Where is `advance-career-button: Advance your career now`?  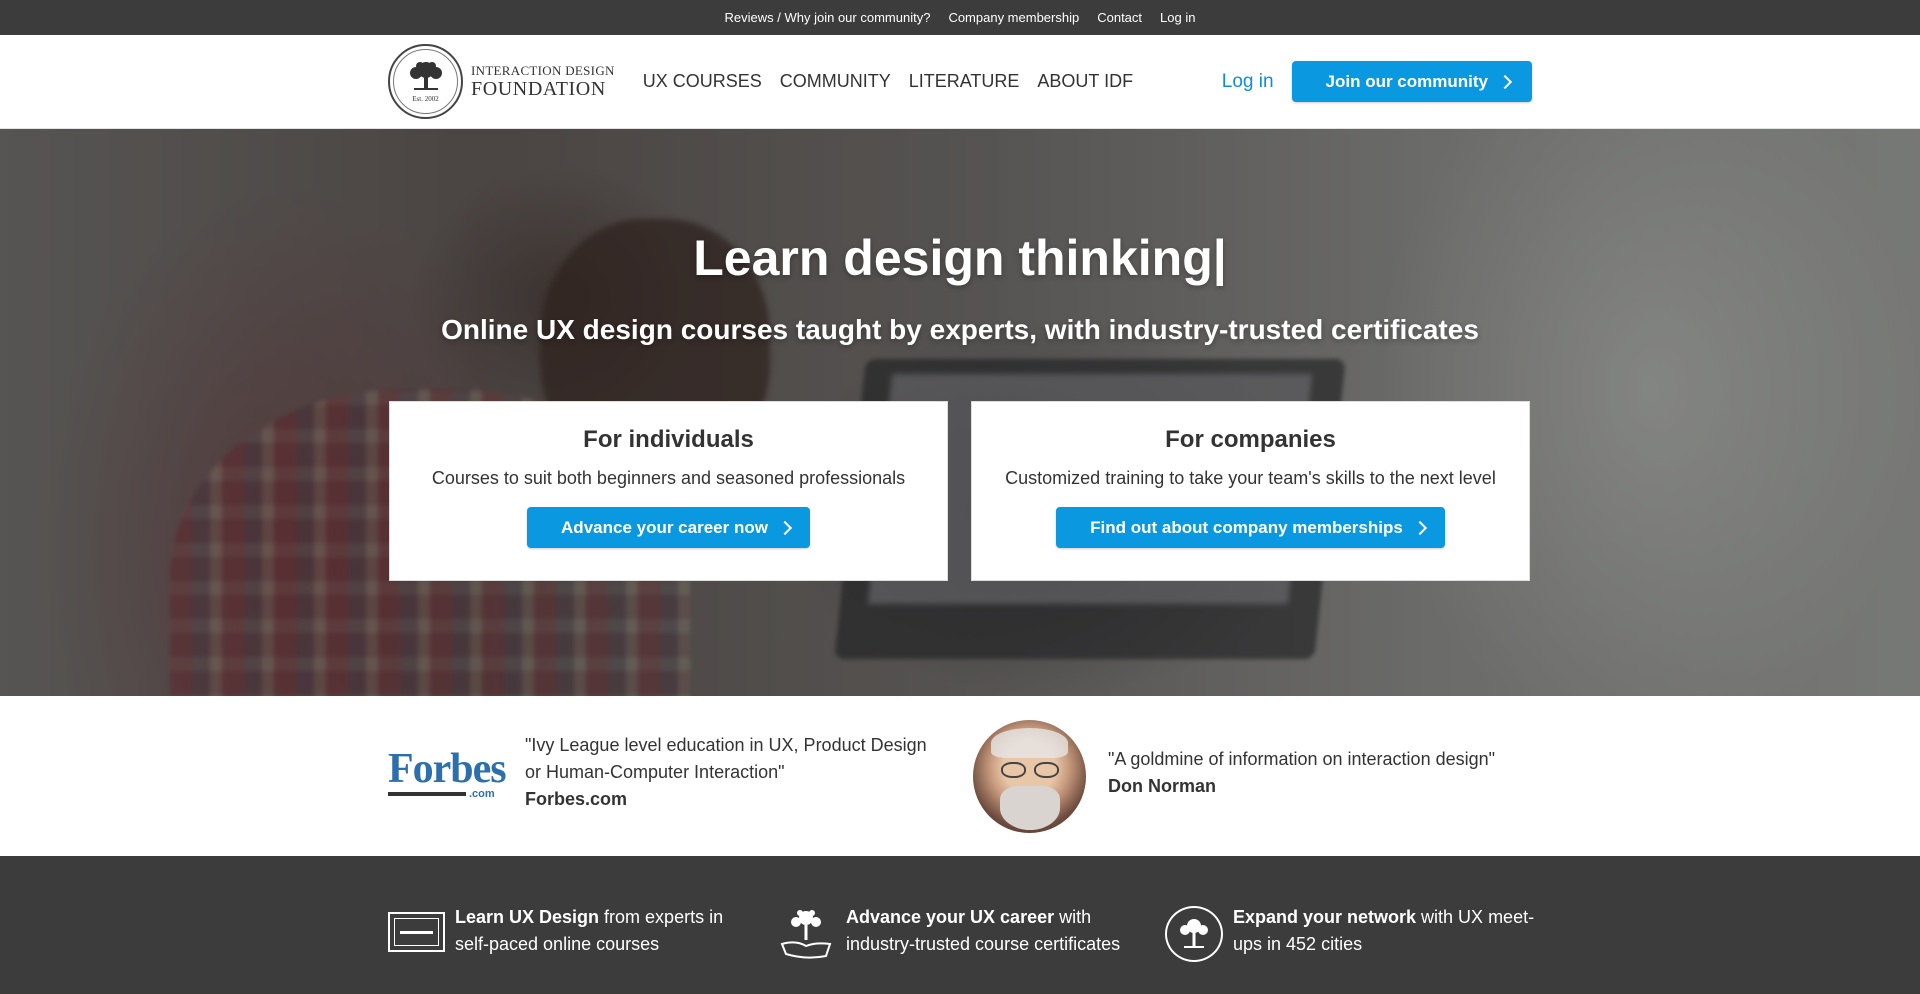 advance-career-button: Advance your career now is located at coordinates (668, 527).